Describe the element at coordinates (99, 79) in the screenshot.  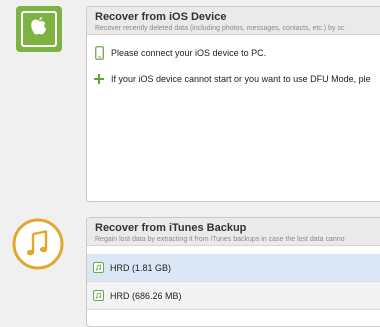
I see `plus-icon` at that location.